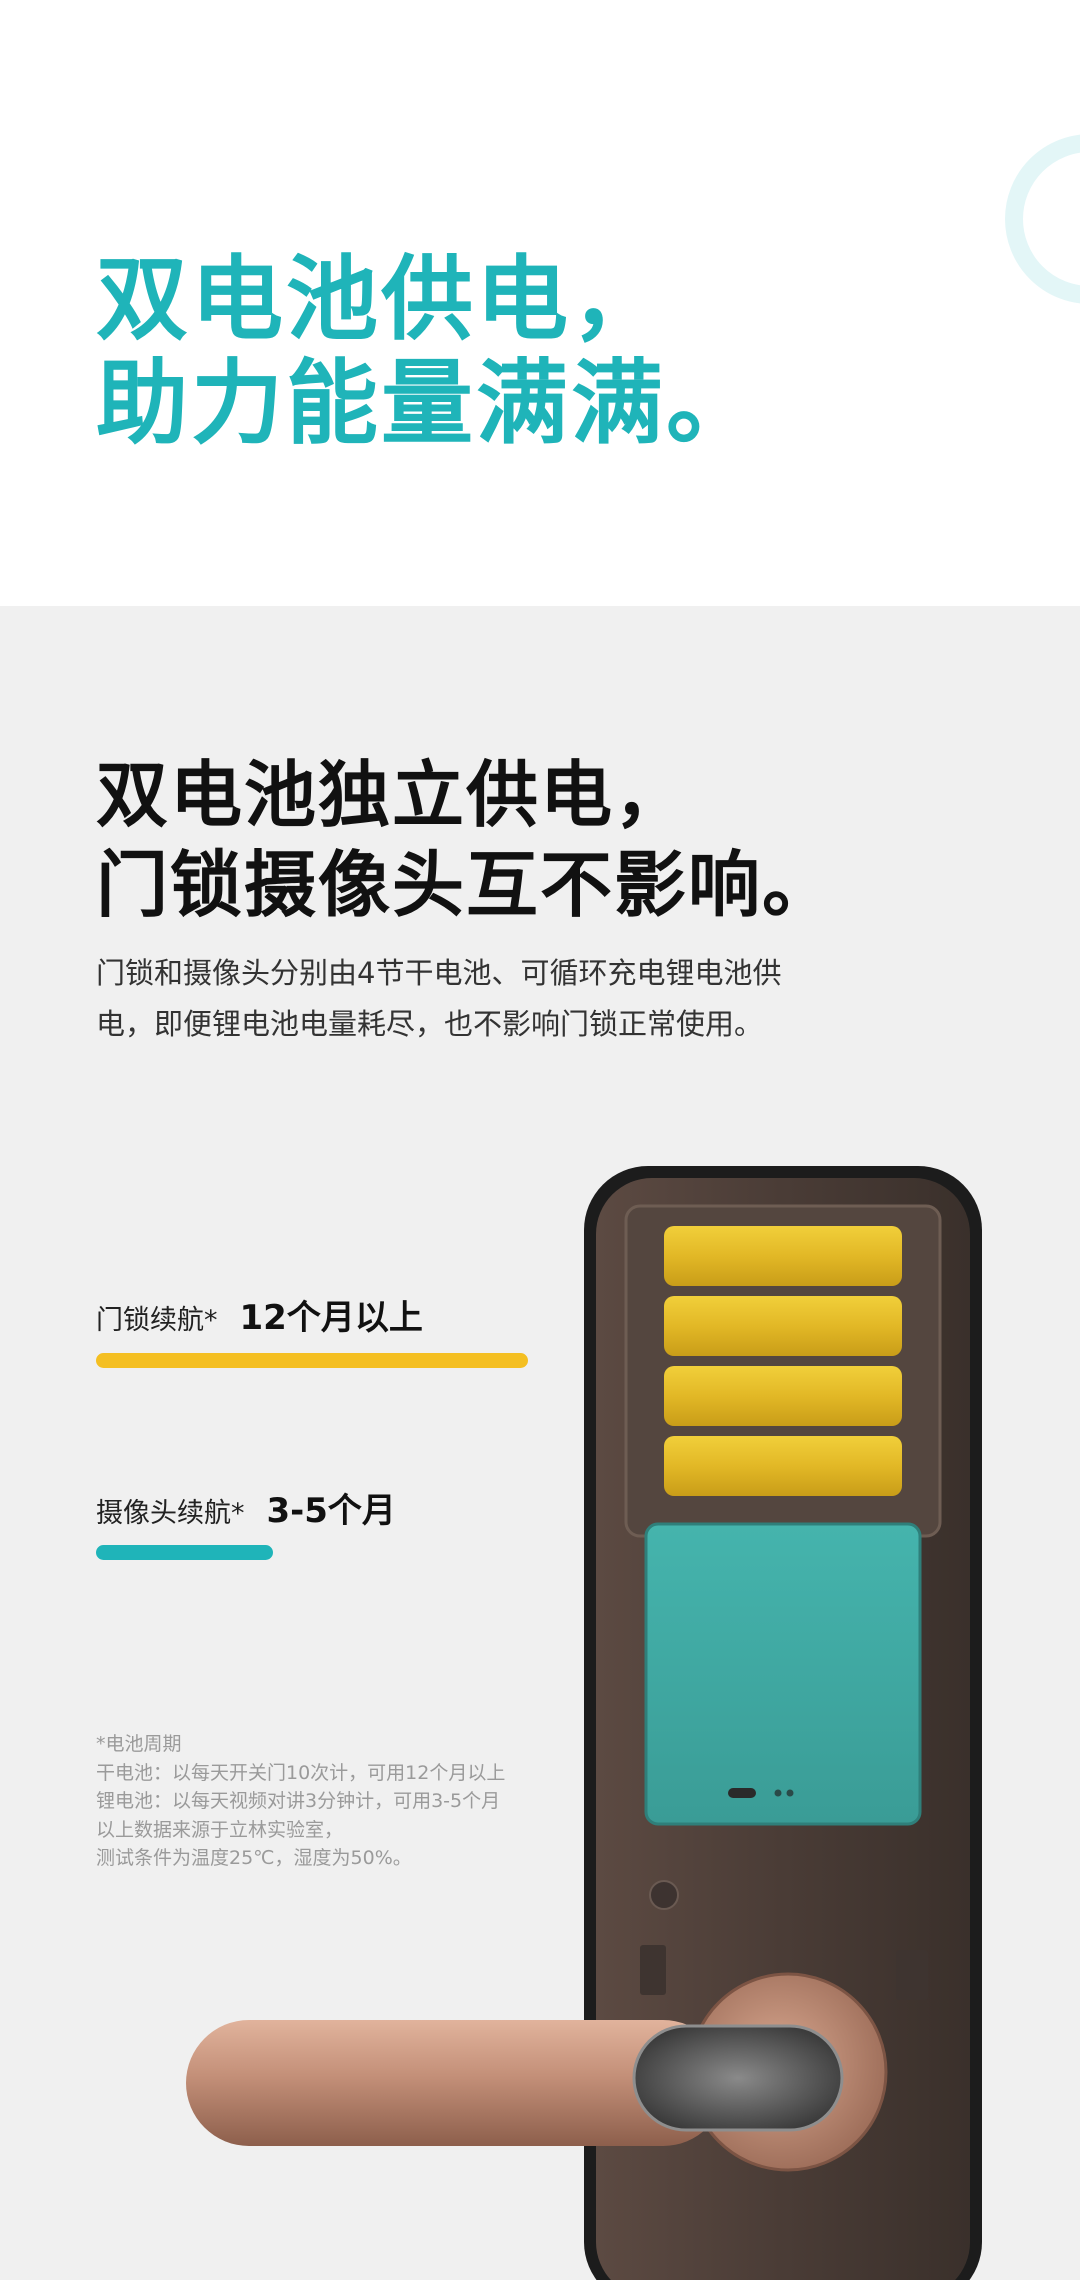 The width and height of the screenshot is (1080, 2280). Describe the element at coordinates (783, 1674) in the screenshot. I see `lithium-battery` at that location.